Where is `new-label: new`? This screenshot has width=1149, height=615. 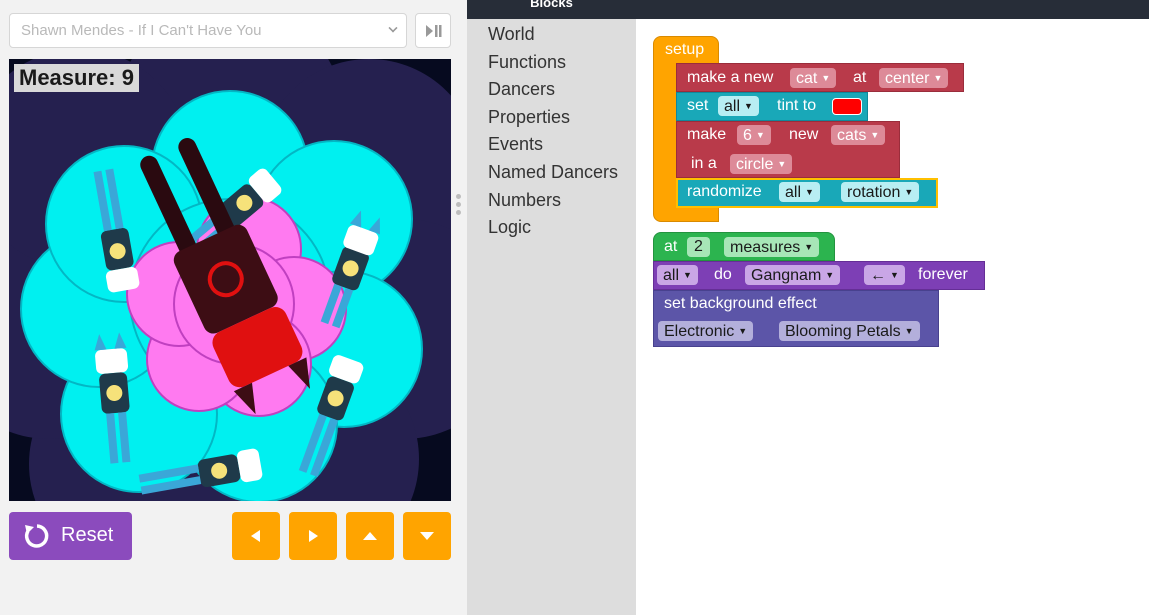 new-label: new is located at coordinates (804, 134).